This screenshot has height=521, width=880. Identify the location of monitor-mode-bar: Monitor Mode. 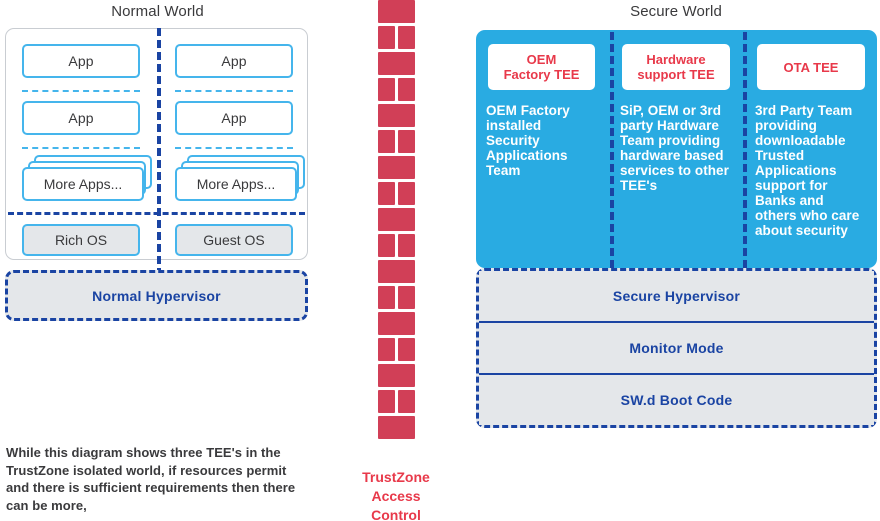
(676, 348).